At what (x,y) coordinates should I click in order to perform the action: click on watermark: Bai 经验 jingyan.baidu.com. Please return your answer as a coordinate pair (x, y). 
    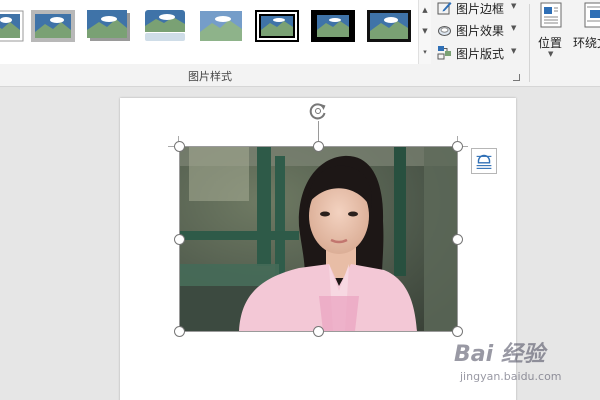
    Looking at the image, I should click on (524, 362).